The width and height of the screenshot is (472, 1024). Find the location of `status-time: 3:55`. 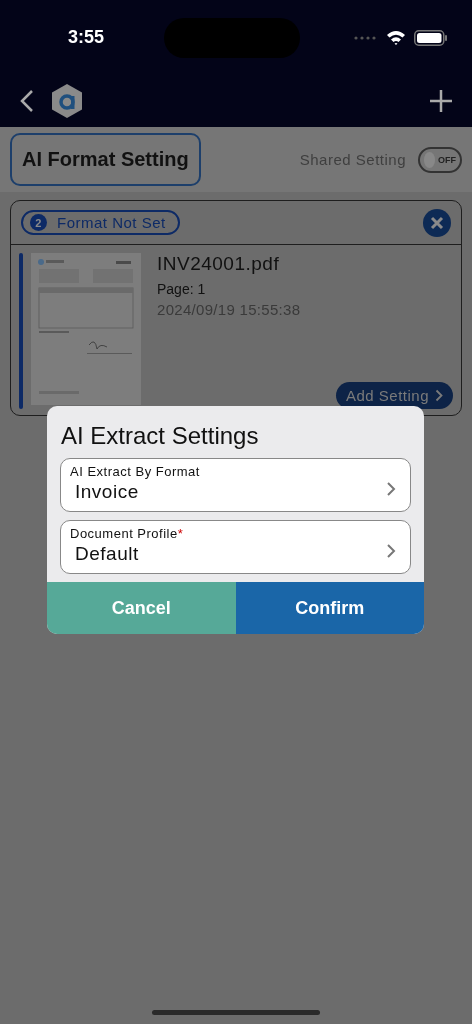

status-time: 3:55 is located at coordinates (86, 37).